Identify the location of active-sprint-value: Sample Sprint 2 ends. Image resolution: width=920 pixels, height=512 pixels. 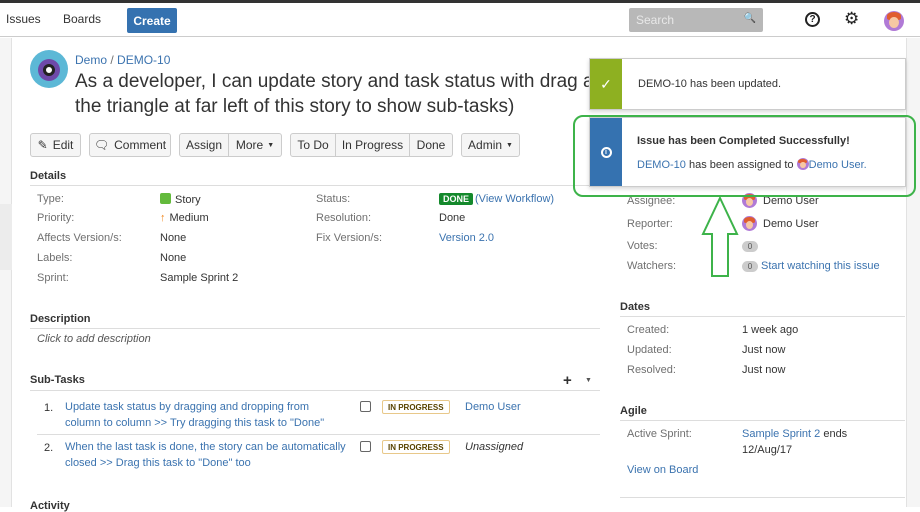
(795, 434).